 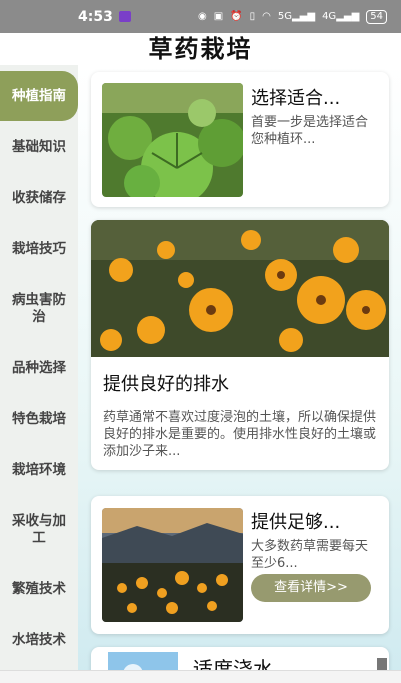 I want to click on card-title: 提供良好的排水, so click(x=166, y=384).